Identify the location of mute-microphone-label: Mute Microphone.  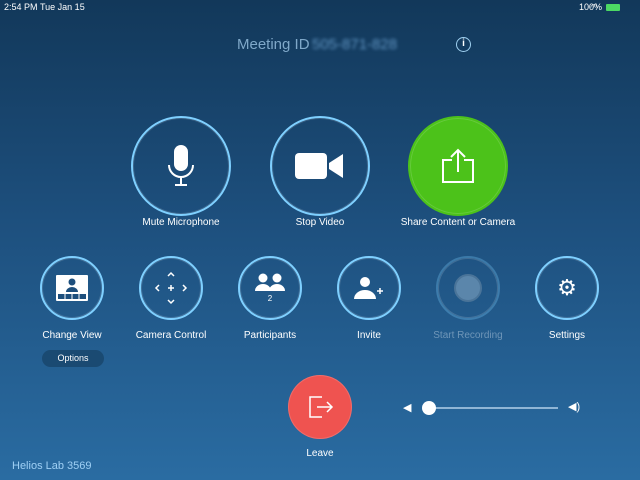
(181, 222).